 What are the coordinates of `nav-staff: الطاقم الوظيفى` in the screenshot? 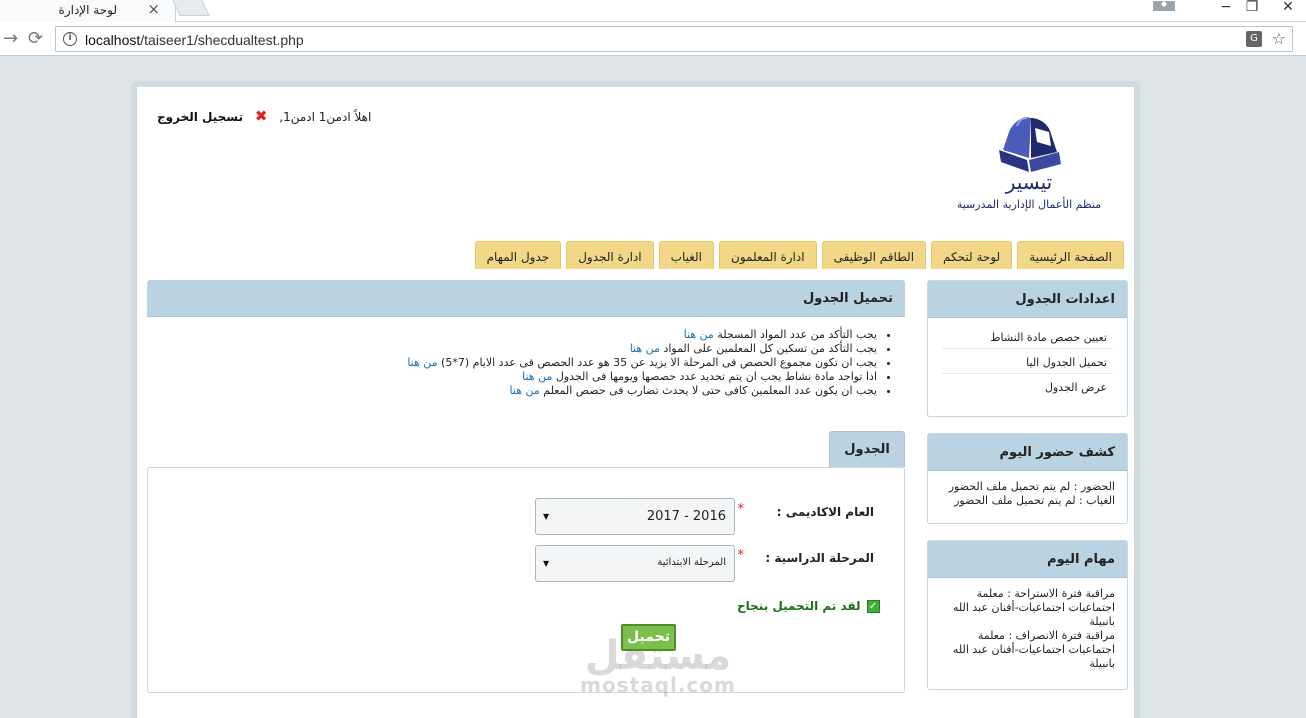 It's located at (874, 255).